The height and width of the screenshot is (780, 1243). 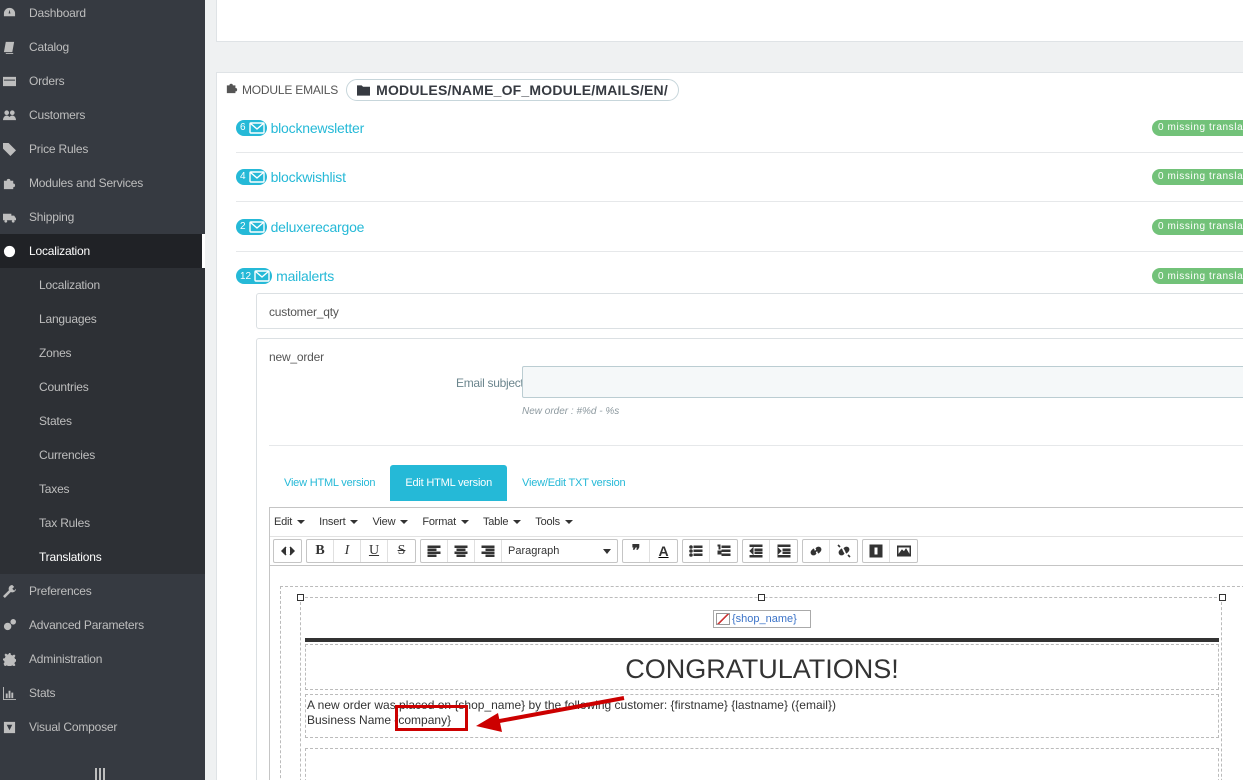 I want to click on bullet-list-button, so click(x=696, y=551).